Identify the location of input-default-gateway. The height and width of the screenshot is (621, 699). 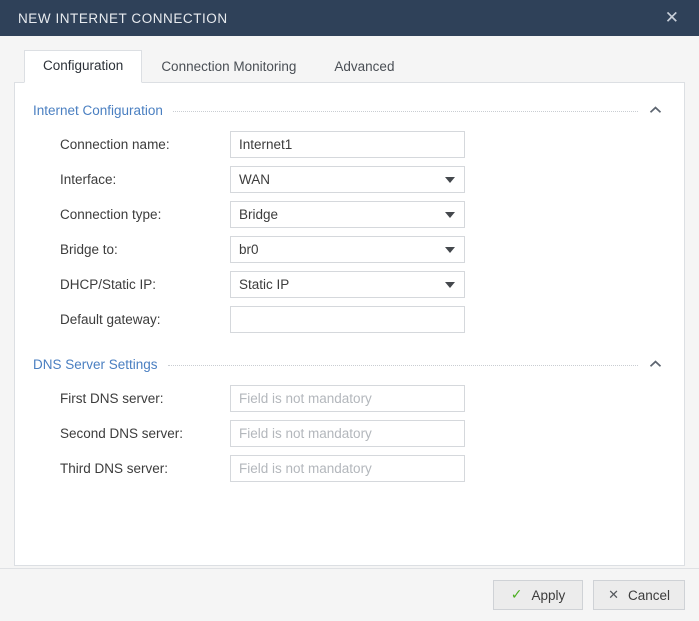
(347, 319).